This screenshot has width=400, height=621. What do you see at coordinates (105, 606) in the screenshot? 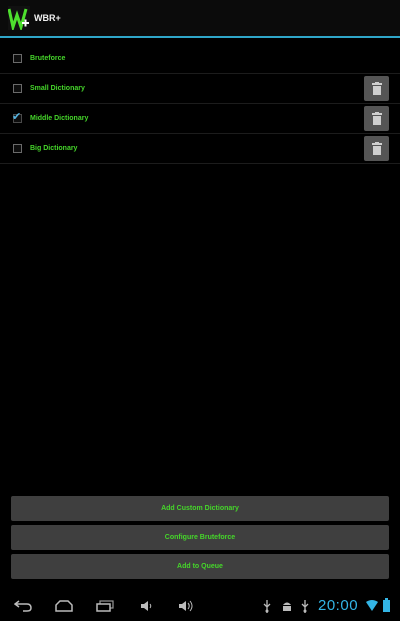
I see `recent-apps-icon` at bounding box center [105, 606].